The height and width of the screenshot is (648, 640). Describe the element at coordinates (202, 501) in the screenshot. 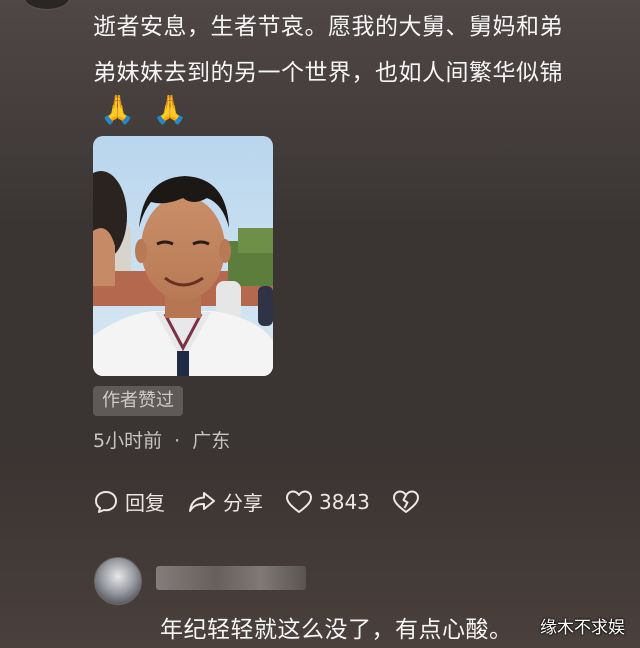

I see `share-arrow-icon` at that location.